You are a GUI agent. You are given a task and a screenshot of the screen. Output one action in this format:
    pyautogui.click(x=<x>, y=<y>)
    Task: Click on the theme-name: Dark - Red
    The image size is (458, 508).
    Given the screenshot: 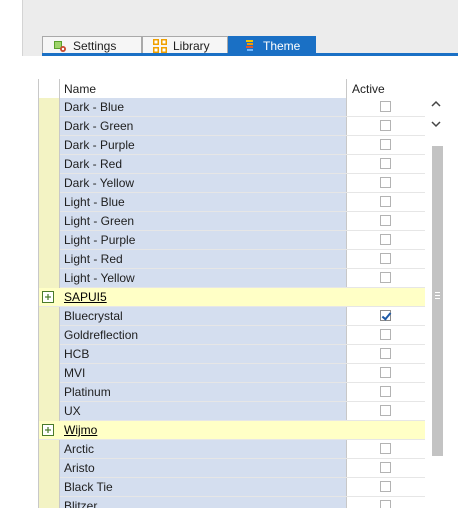 What is the action you would take?
    pyautogui.click(x=203, y=164)
    